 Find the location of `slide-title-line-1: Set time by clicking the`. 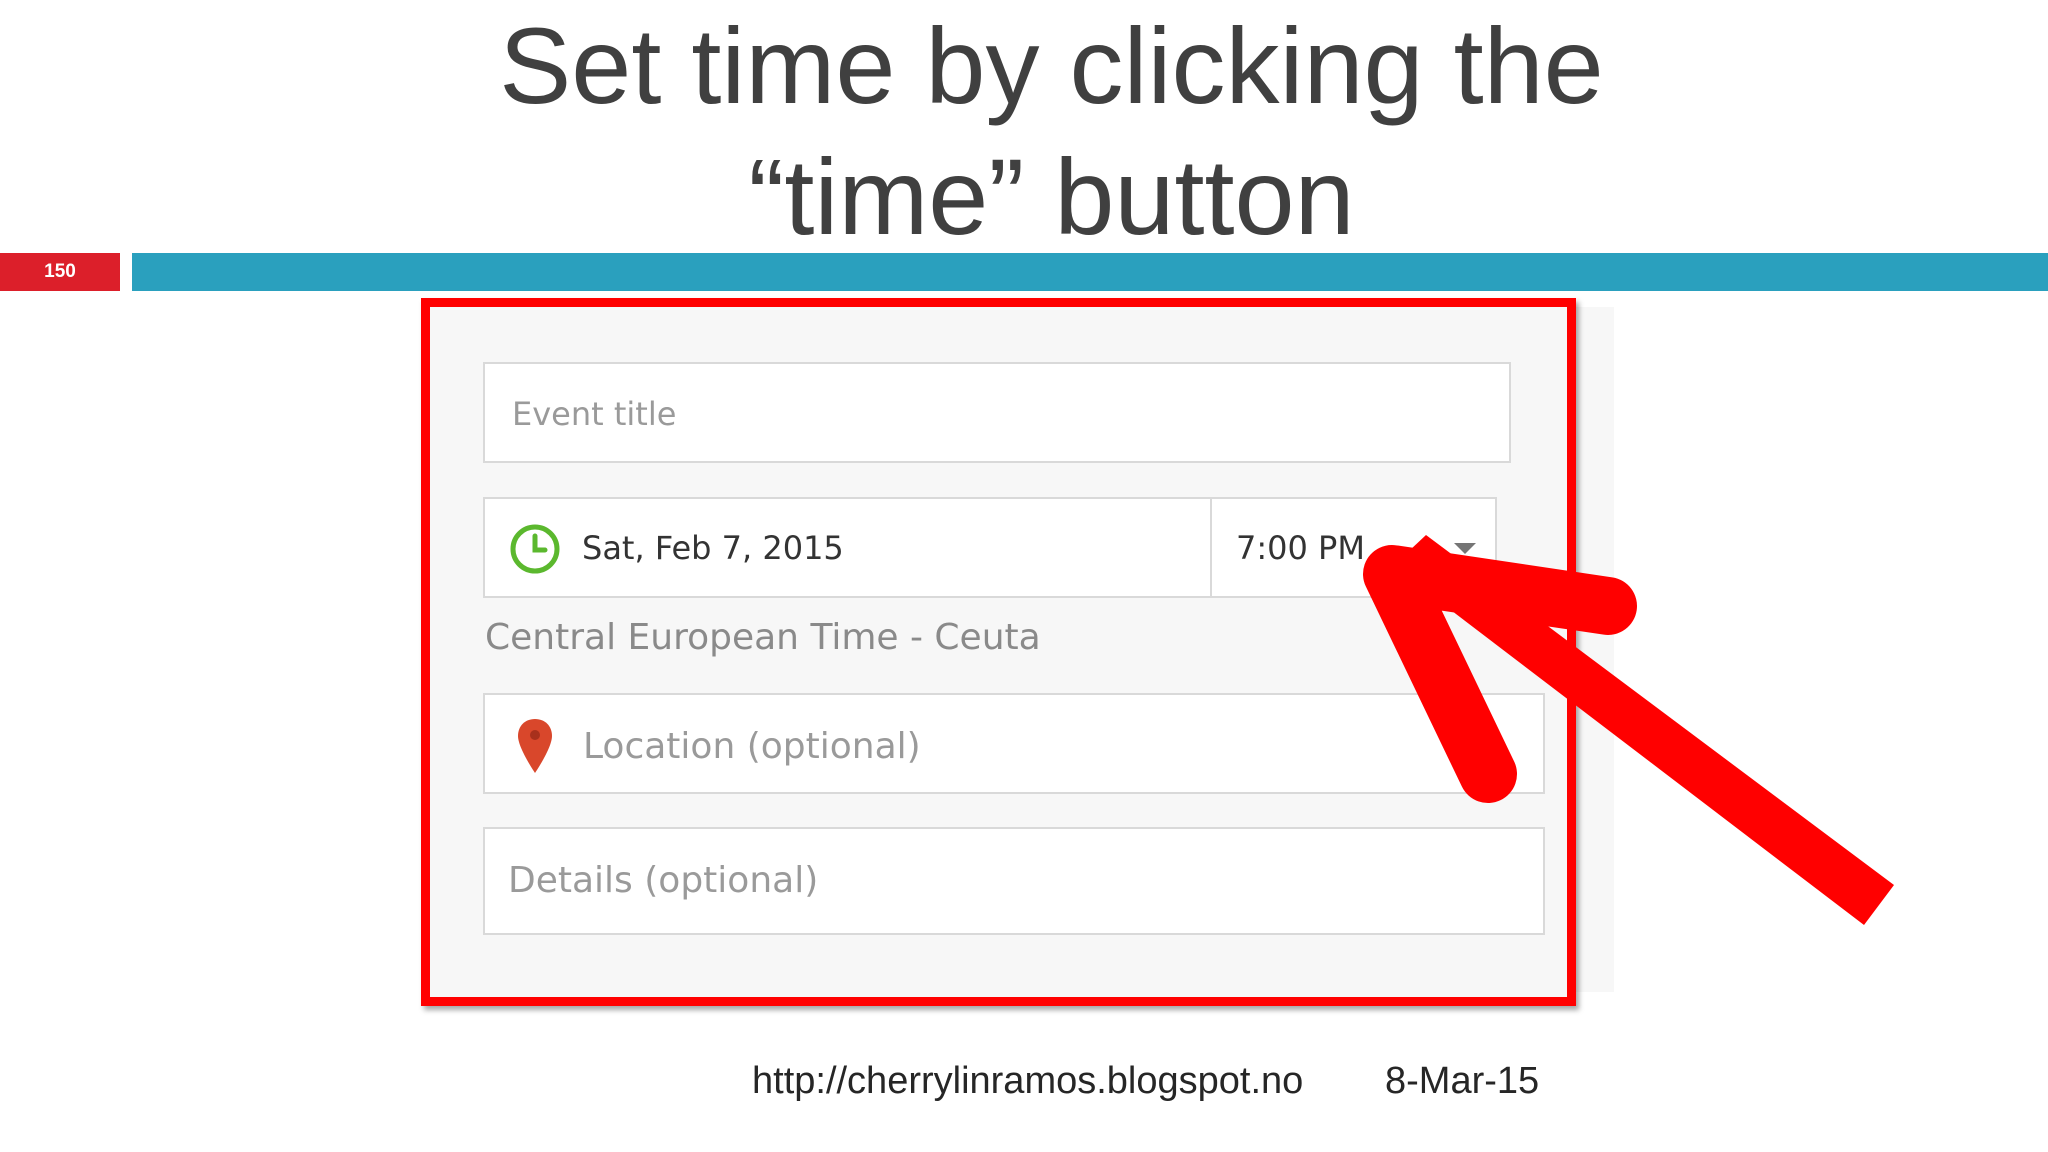

slide-title-line-1: Set time by clicking the is located at coordinates (1051, 65).